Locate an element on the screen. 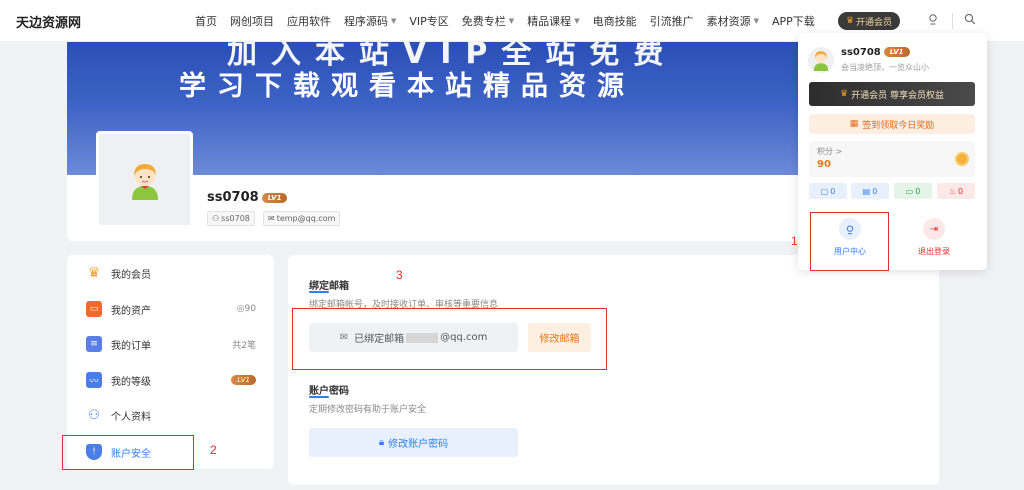 The width and height of the screenshot is (1024, 490). nav-item-traffic: 引流推广 is located at coordinates (672, 21).